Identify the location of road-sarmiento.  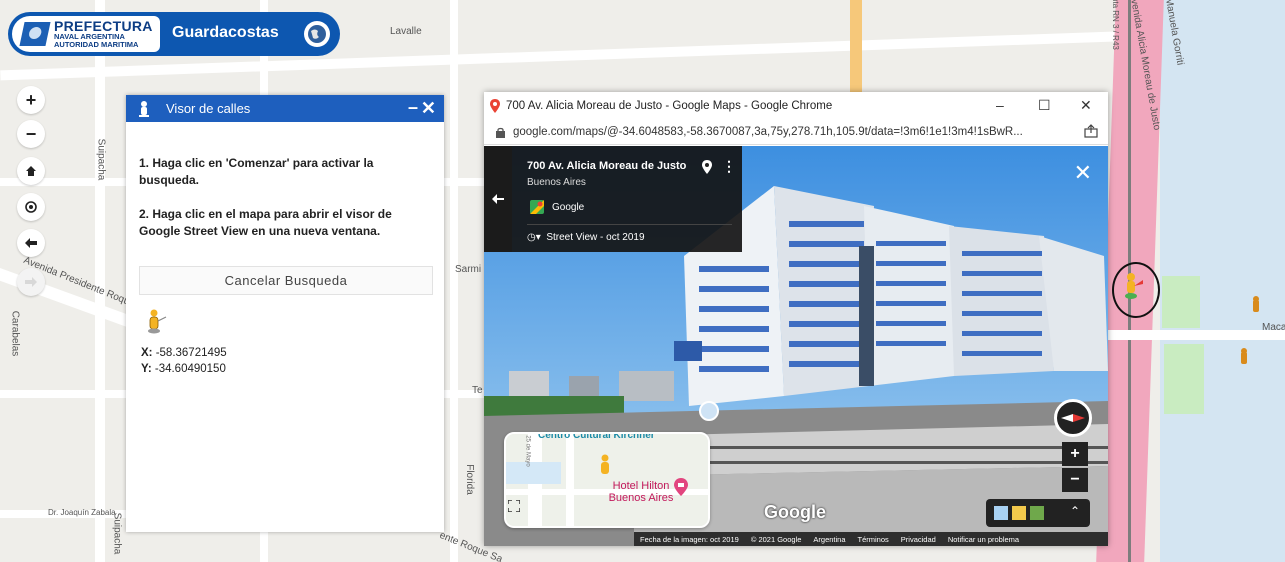
(454, 281).